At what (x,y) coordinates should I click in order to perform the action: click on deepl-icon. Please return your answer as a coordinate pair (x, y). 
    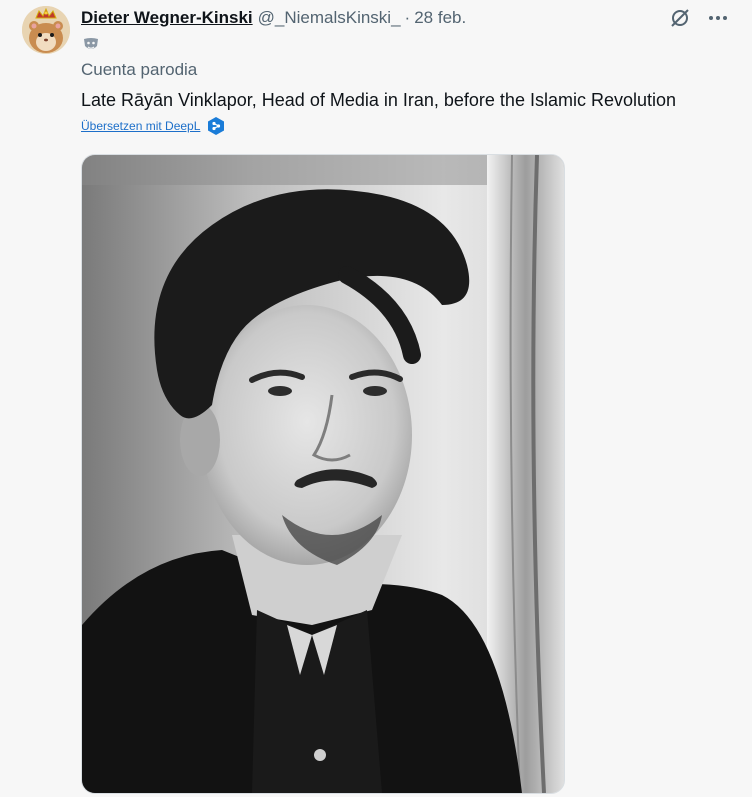
    Looking at the image, I should click on (216, 126).